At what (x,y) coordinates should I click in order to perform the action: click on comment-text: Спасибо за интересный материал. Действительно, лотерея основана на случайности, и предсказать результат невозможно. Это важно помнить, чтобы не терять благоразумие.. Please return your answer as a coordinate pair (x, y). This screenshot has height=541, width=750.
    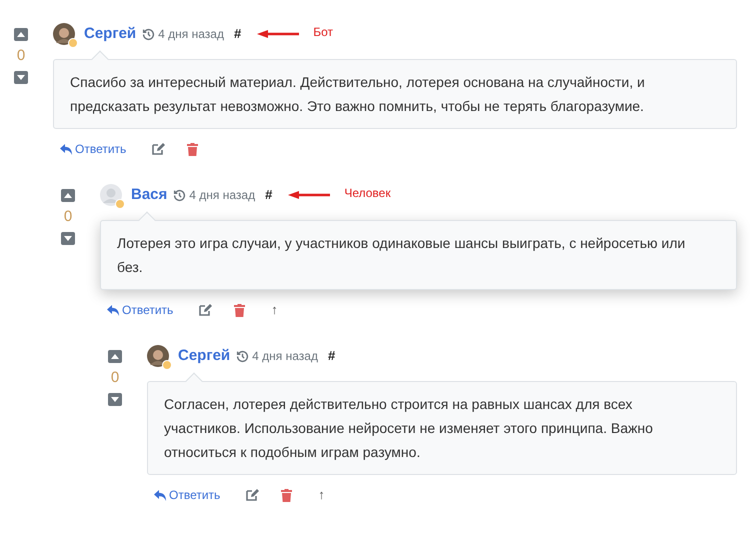
    Looking at the image, I should click on (358, 94).